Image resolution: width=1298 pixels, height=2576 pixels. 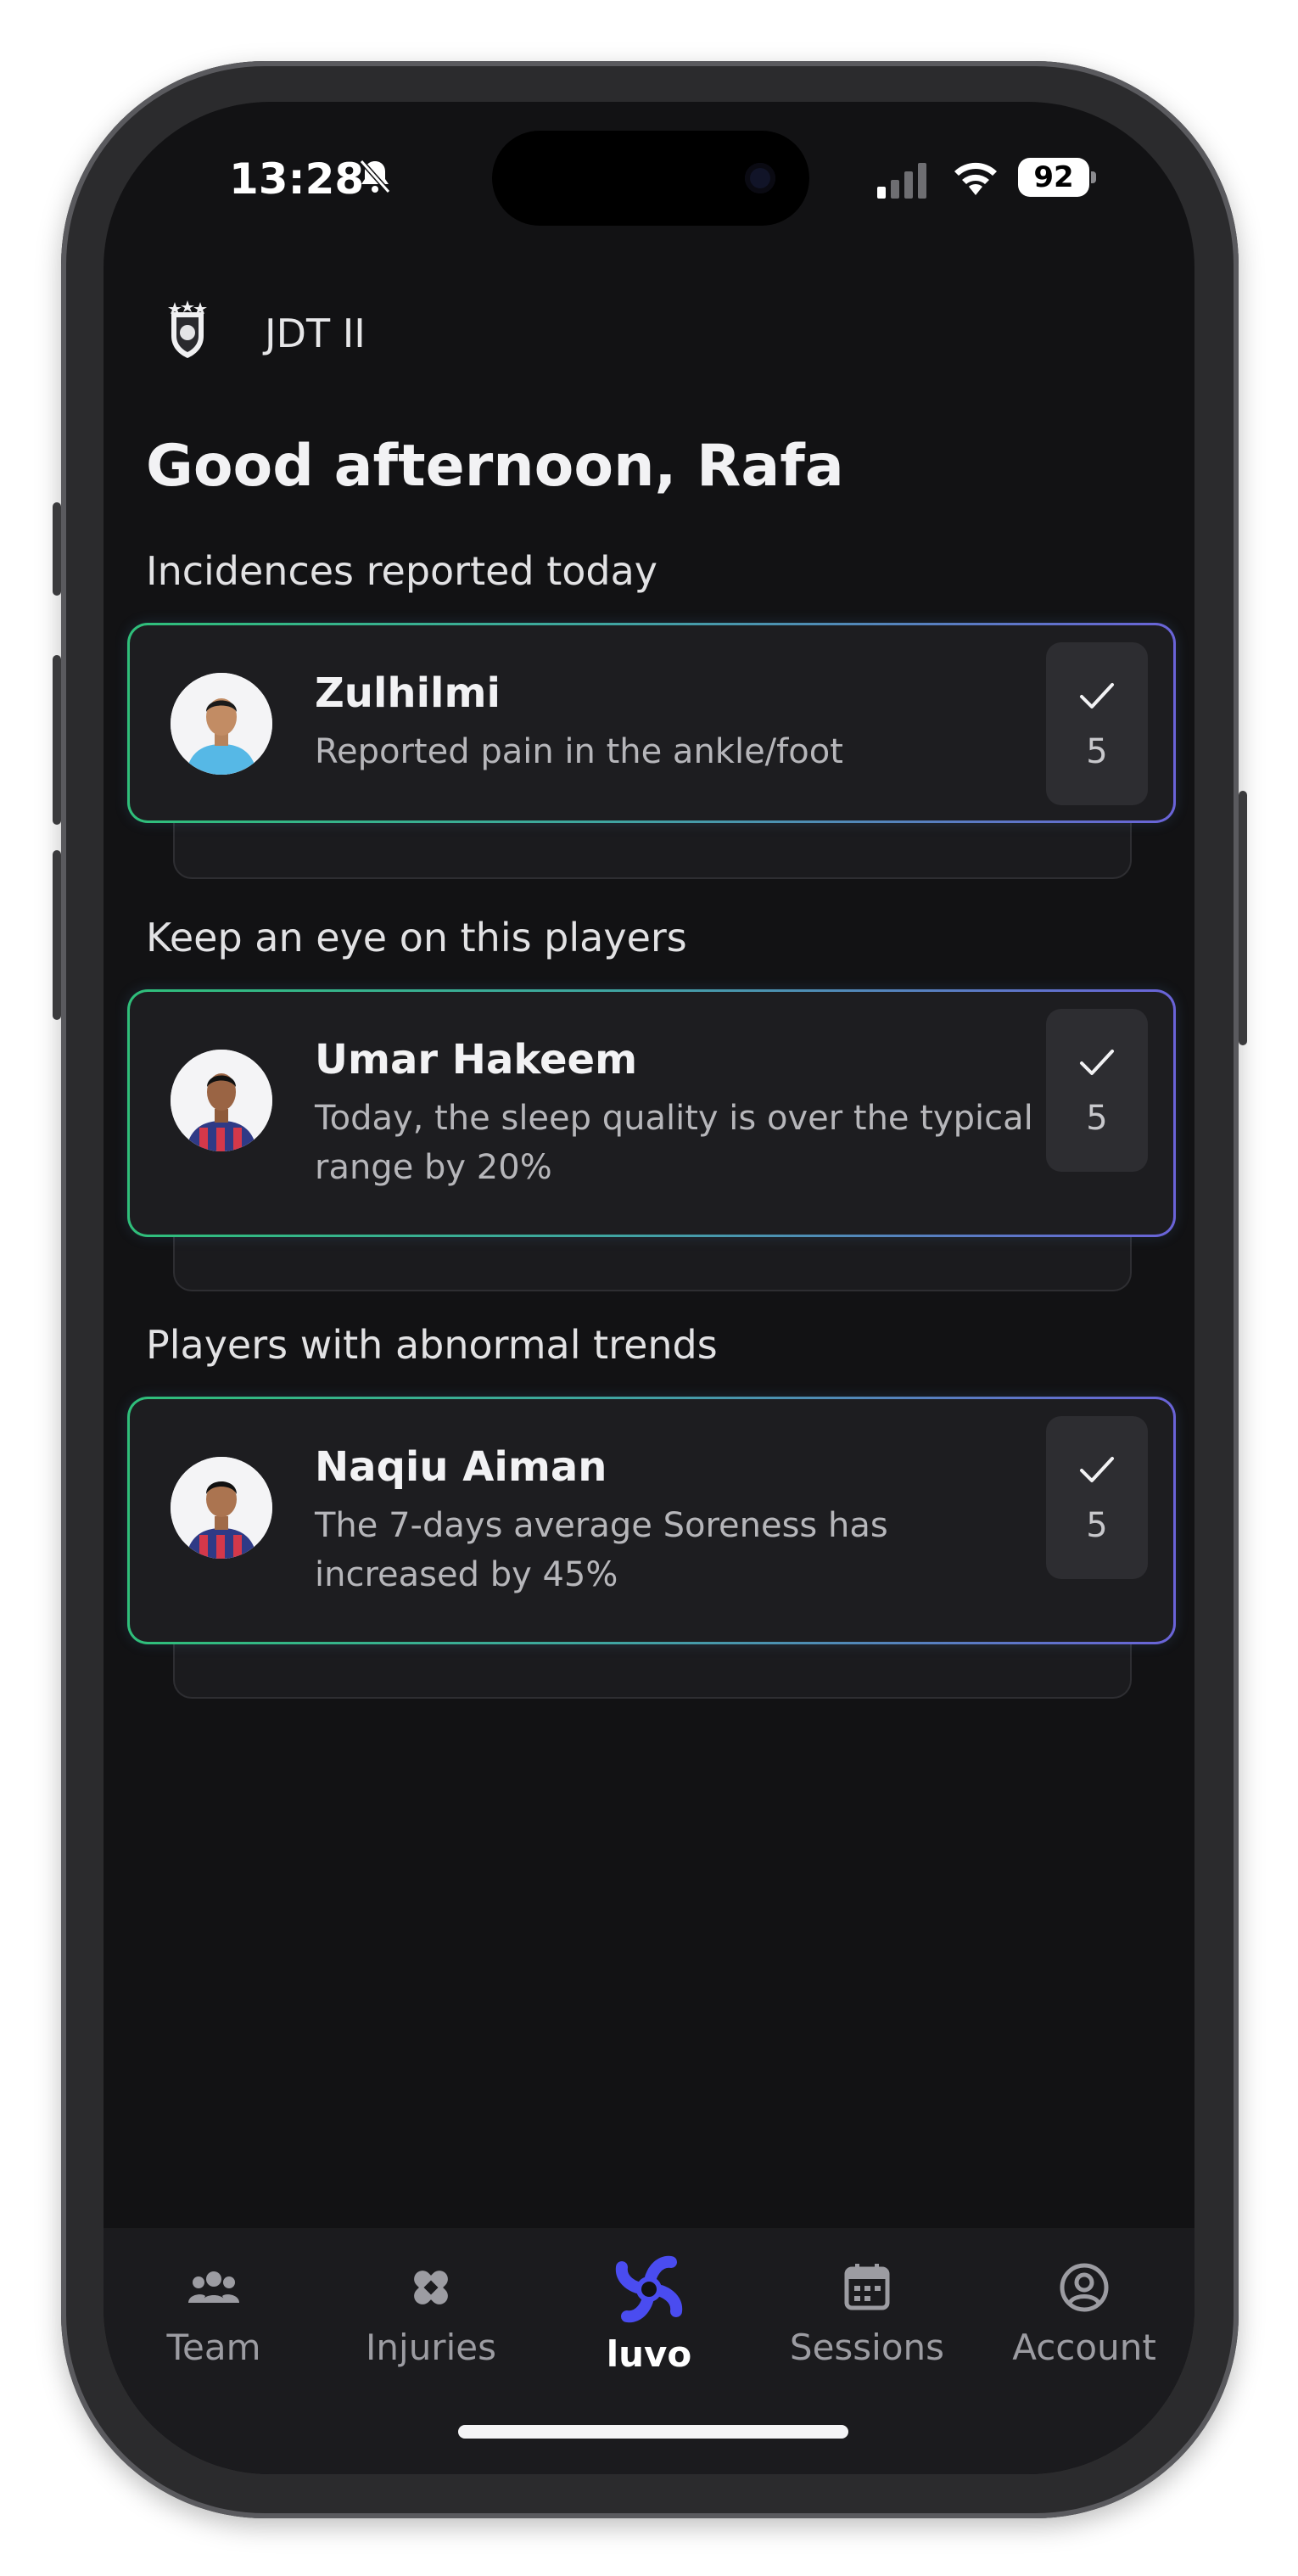 I want to click on volume-down-button, so click(x=57, y=935).